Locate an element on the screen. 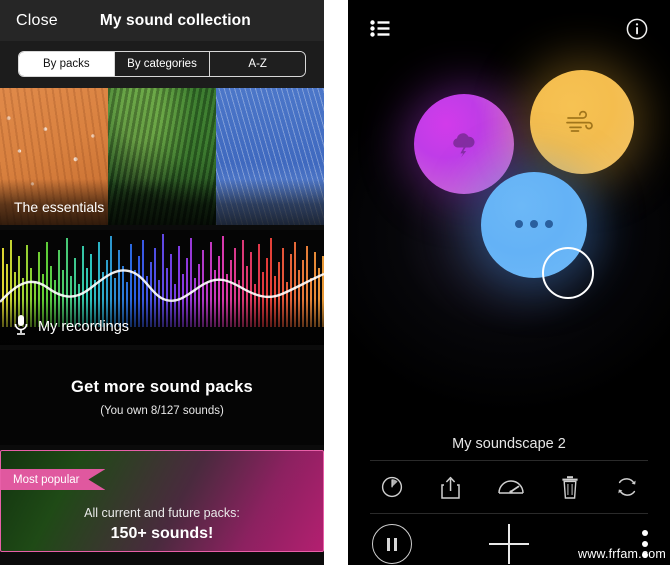 The image size is (670, 565). sound-pack-card-recordings: My recordings is located at coordinates (162, 287).